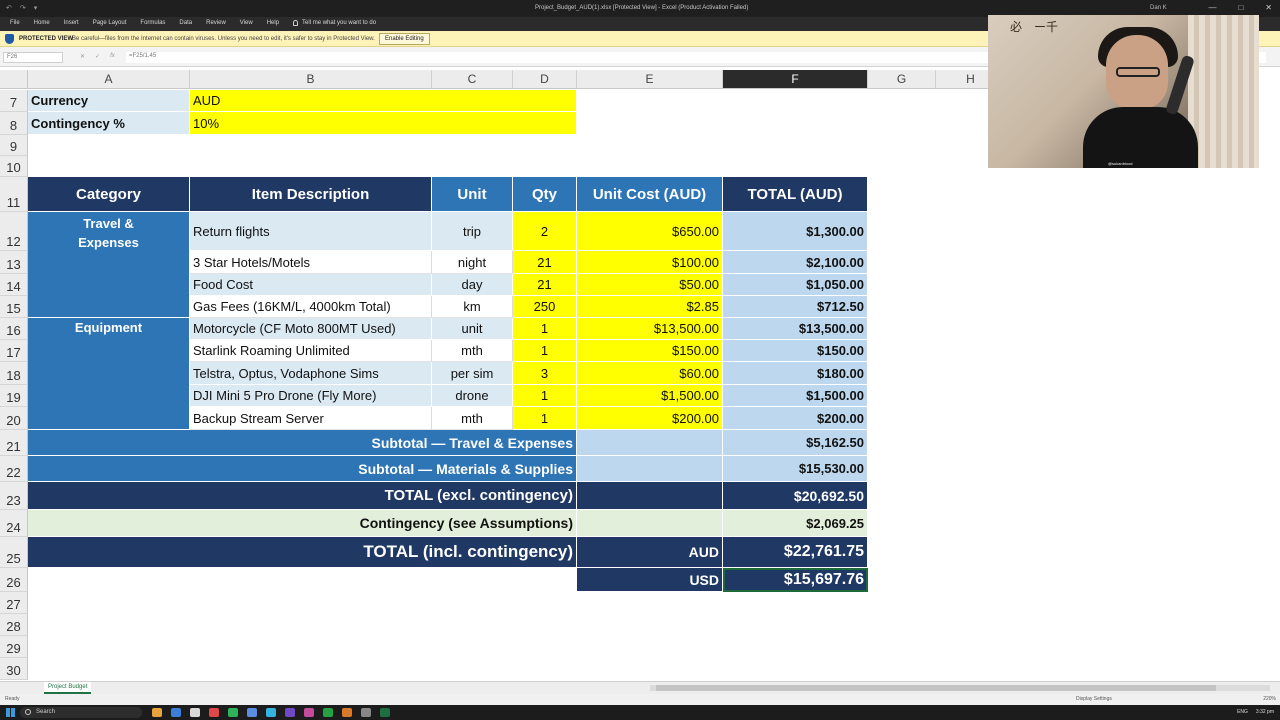 This screenshot has width=1280, height=720. I want to click on subtotal-materials-label: Subtotal — Materials & Supplies, so click(302, 469).